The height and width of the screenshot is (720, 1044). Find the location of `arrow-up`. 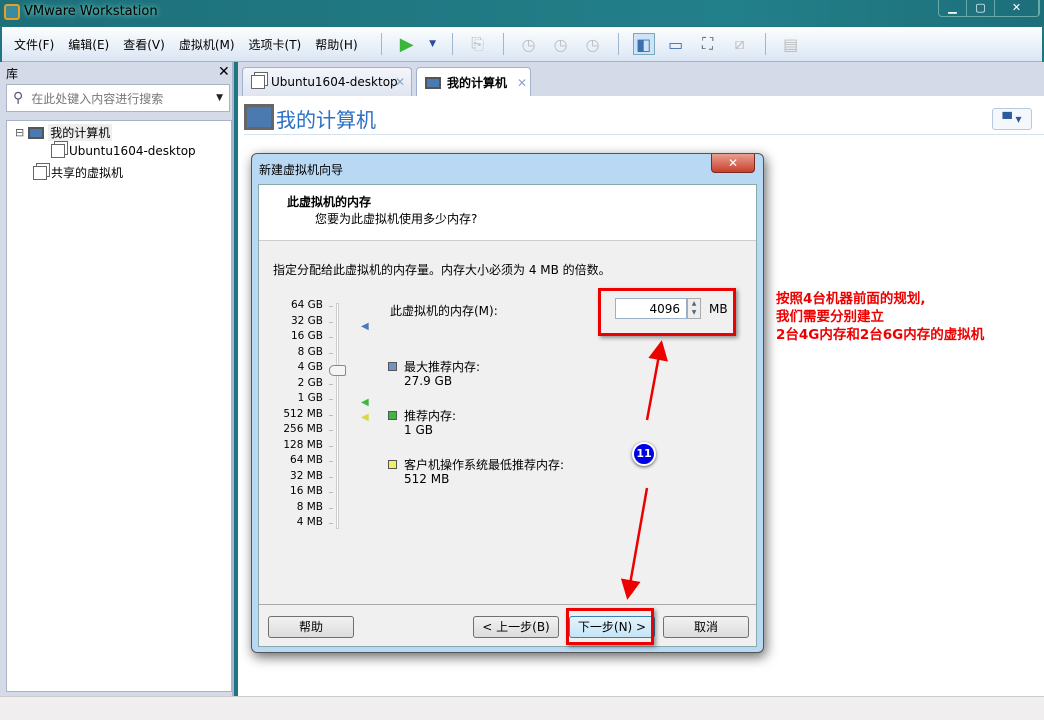

arrow-up is located at coordinates (657, 380).